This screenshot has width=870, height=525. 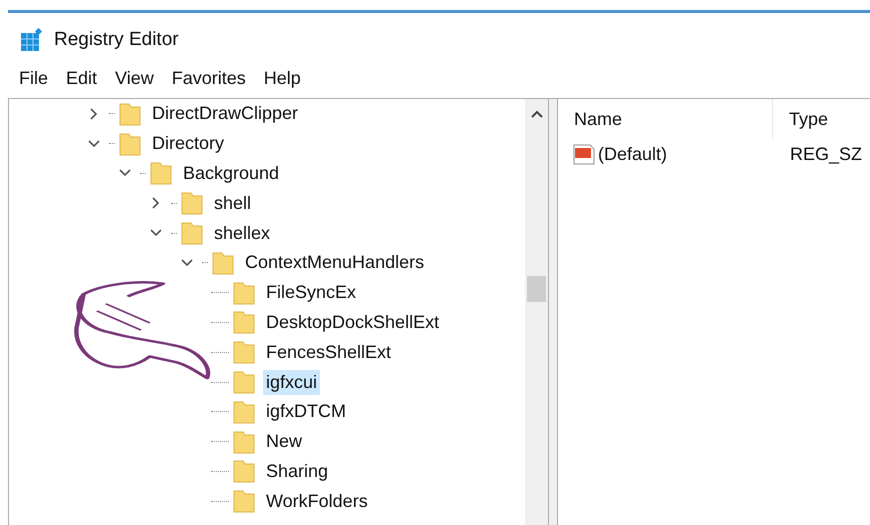 I want to click on value-name: (Default), so click(x=632, y=154).